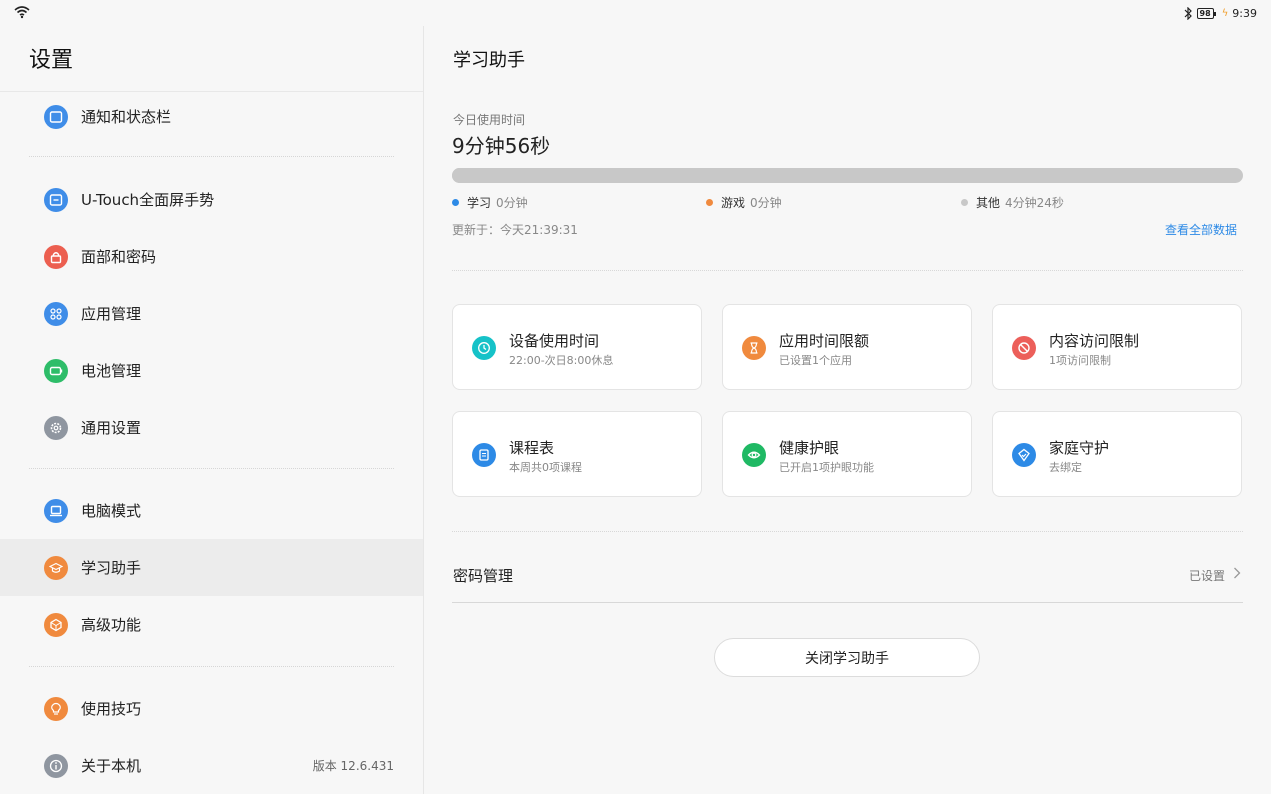  I want to click on hexagon-icon, so click(56, 624).